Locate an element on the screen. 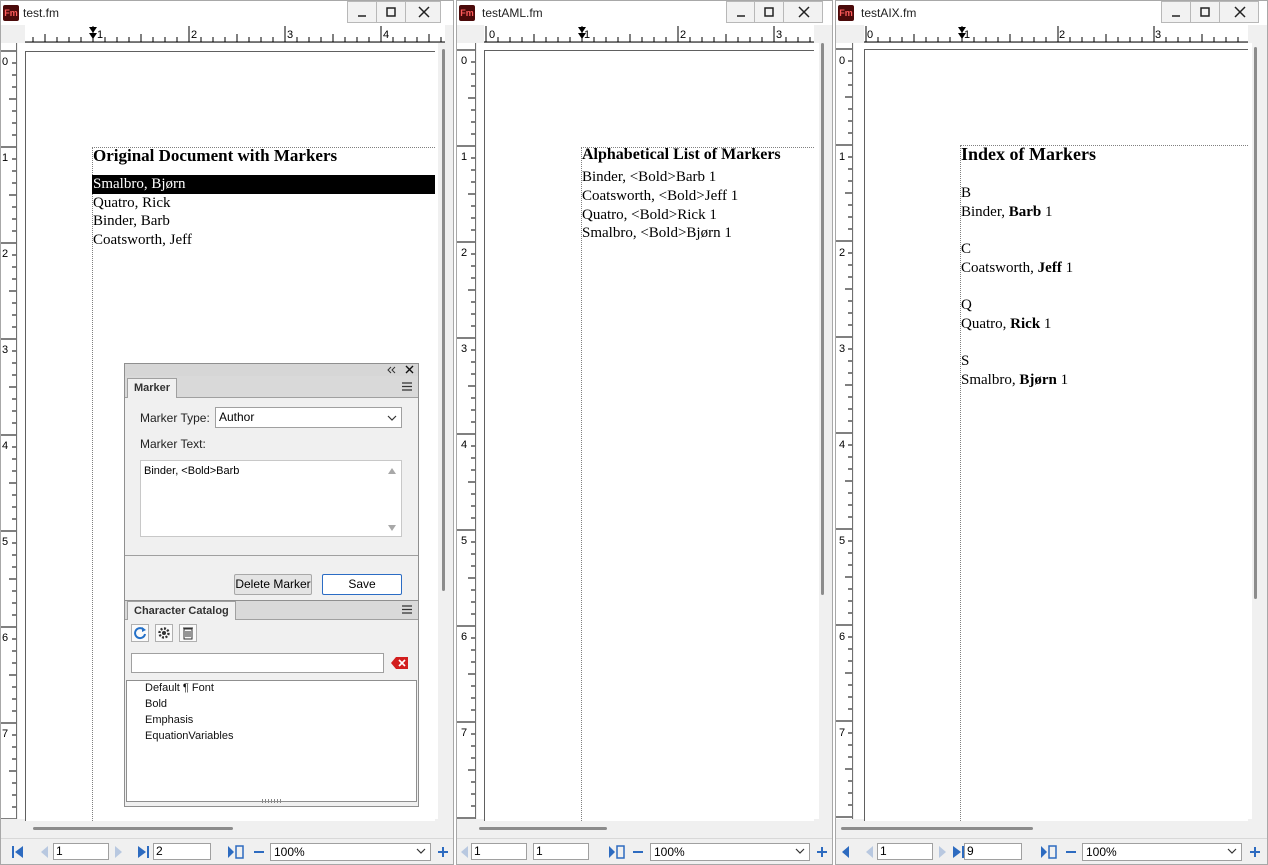 The width and height of the screenshot is (1268, 865). tab-character-catalog: Character Catalog is located at coordinates (181, 610).